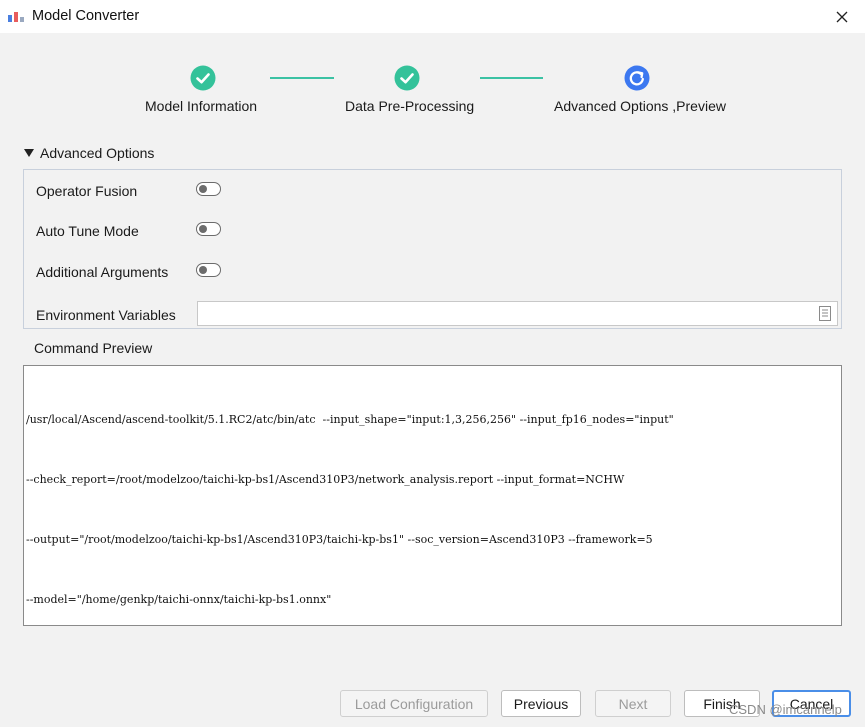  Describe the element at coordinates (201, 106) in the screenshot. I see `step-label-model-information: Model Information` at that location.